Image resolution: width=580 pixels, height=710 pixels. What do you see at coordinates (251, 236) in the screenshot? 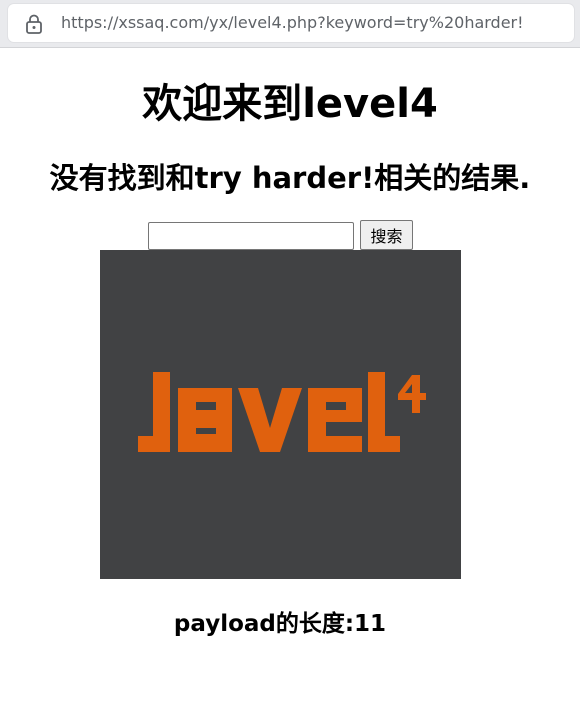
I see `search-input` at bounding box center [251, 236].